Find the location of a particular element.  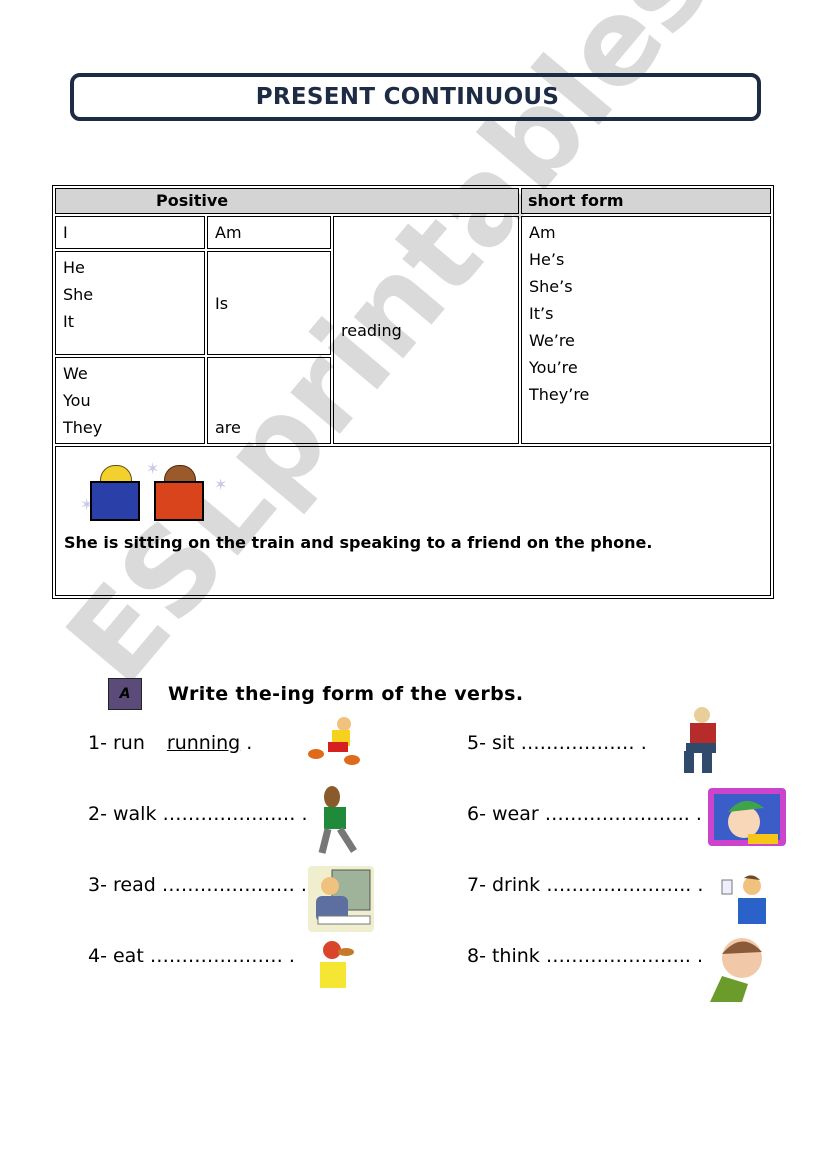

short-form: He’s is located at coordinates (547, 259).